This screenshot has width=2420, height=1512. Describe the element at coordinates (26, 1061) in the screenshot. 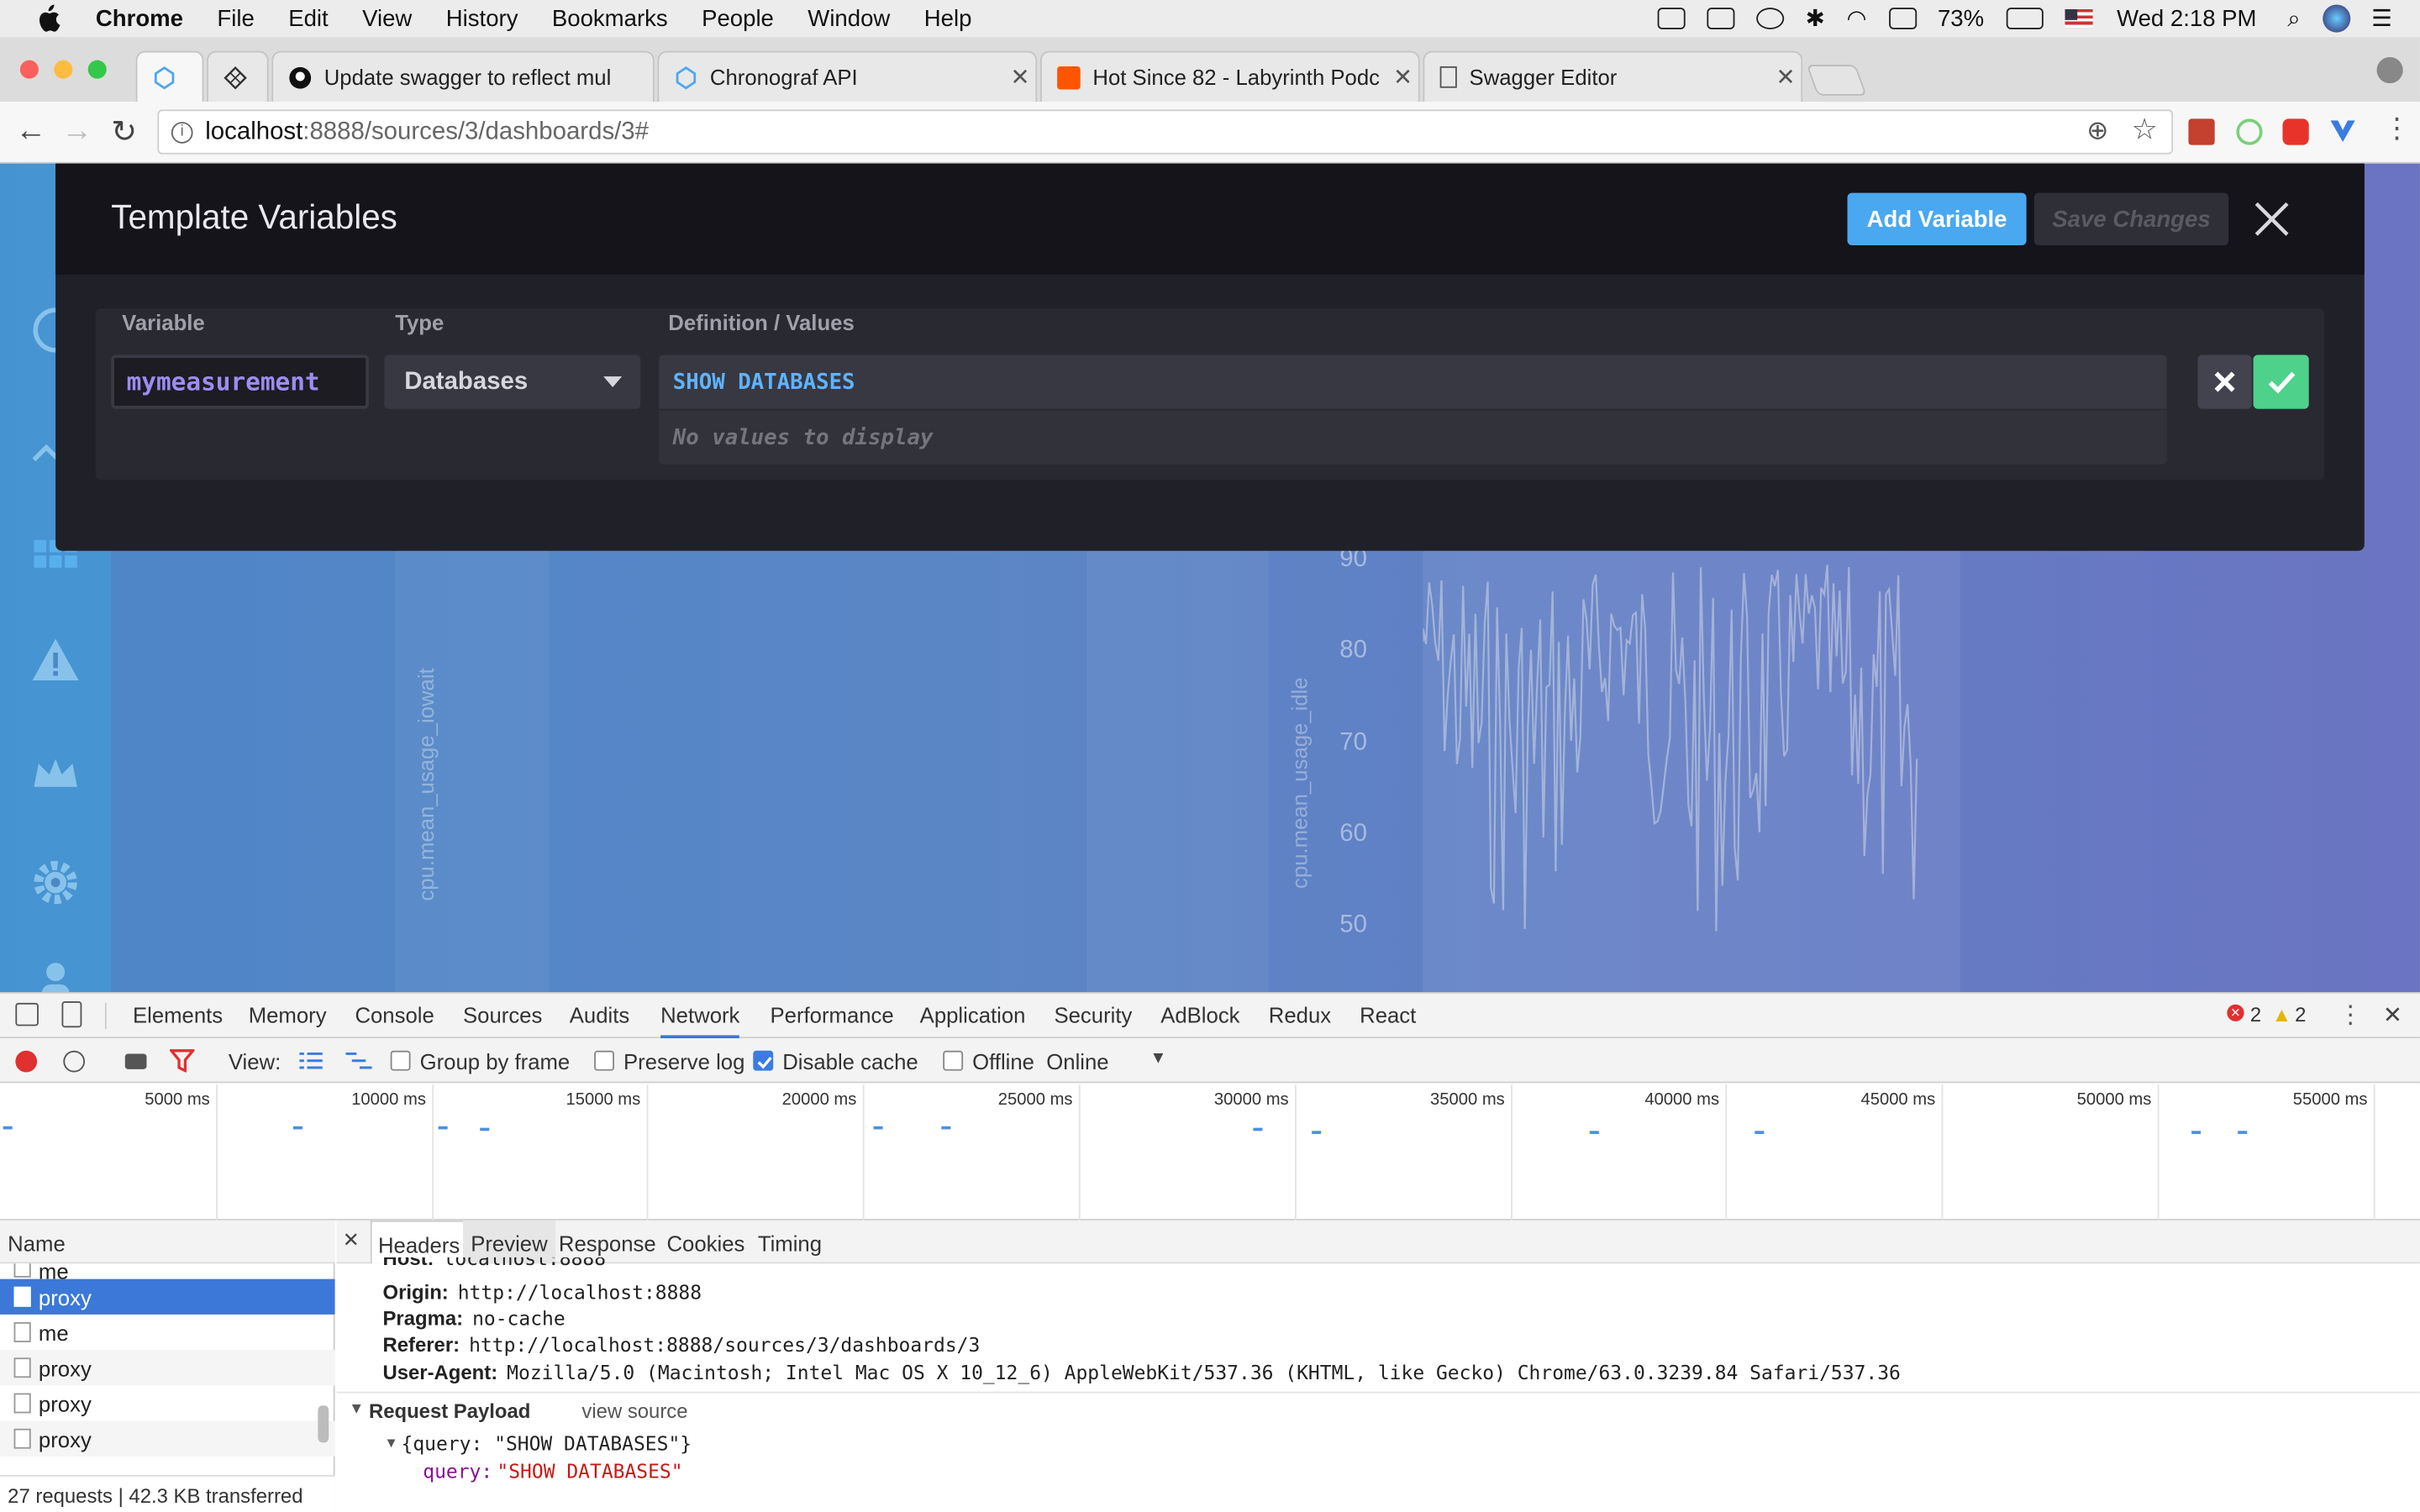

I see `record-button` at that location.